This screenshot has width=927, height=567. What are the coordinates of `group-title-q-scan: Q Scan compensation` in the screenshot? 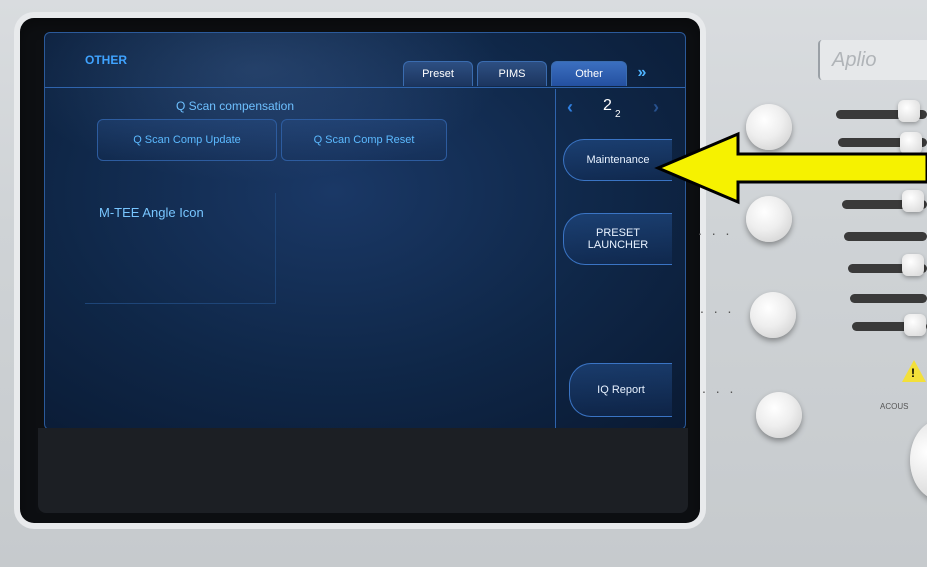 It's located at (235, 106).